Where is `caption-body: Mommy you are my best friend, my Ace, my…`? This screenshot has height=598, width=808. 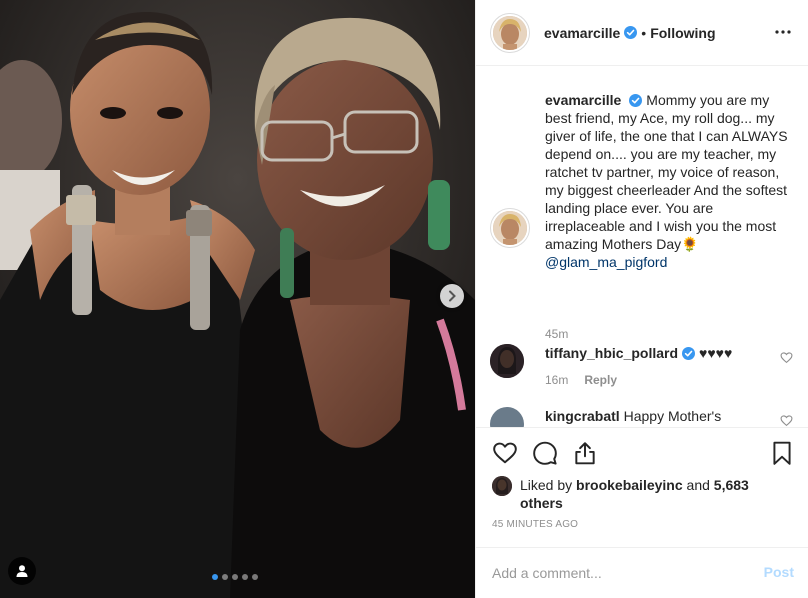 caption-body: Mommy you are my best friend, my Ace, my… is located at coordinates (666, 172).